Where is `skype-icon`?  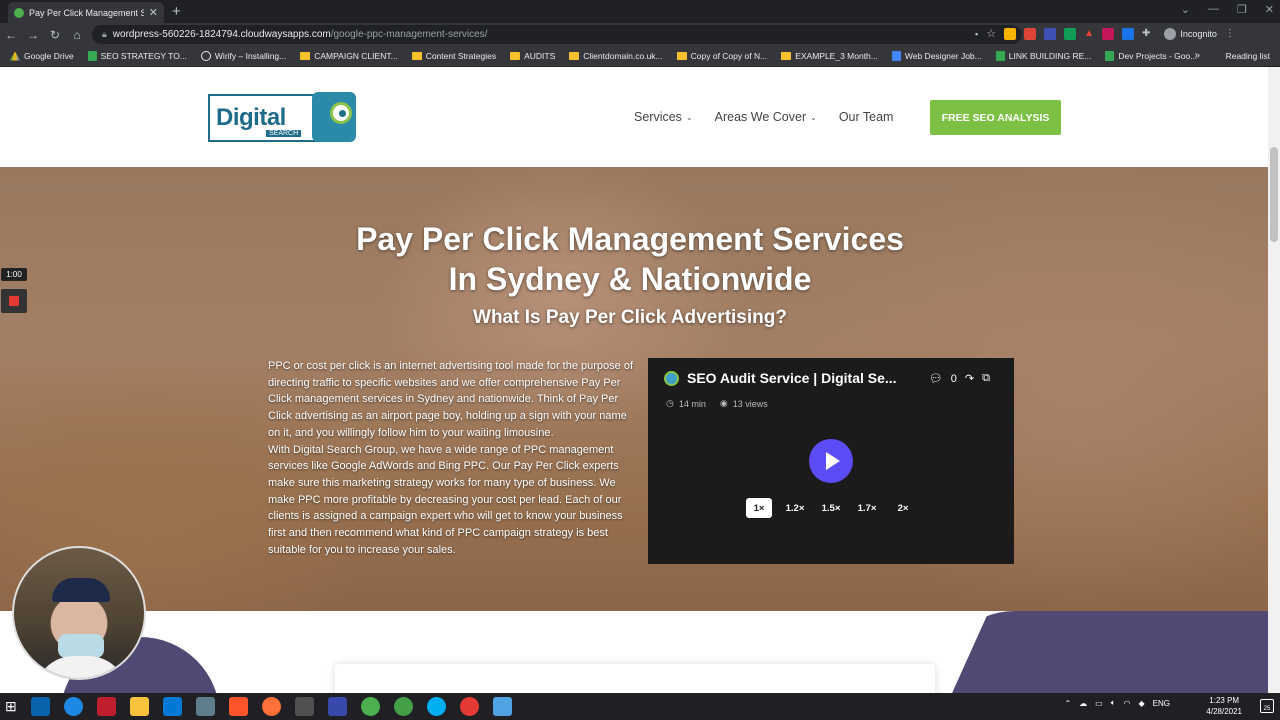
skype-icon is located at coordinates (436, 706).